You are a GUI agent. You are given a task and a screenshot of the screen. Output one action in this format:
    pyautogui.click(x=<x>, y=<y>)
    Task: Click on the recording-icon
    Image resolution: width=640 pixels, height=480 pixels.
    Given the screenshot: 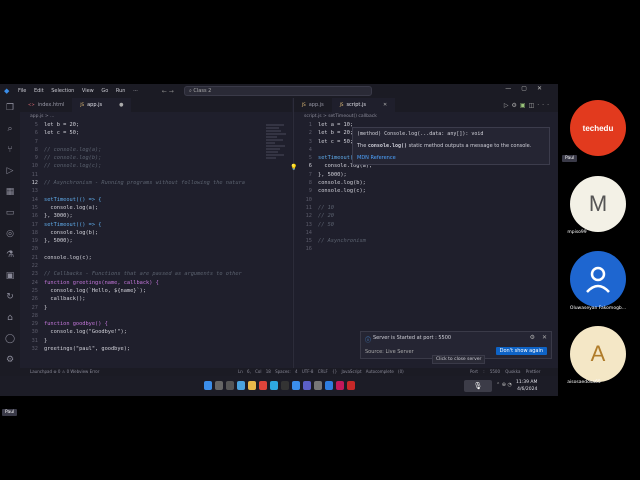 What is the action you would take?
    pyautogui.click(x=351, y=385)
    